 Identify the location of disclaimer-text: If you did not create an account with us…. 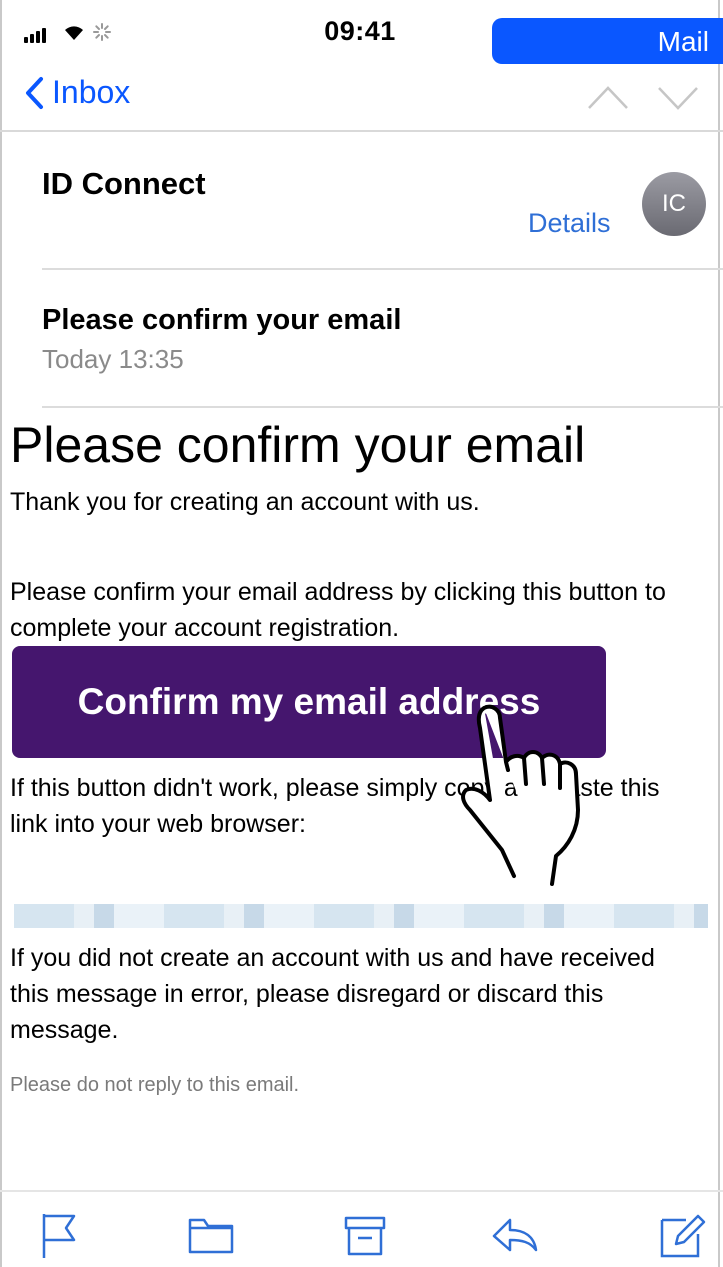
(332, 994).